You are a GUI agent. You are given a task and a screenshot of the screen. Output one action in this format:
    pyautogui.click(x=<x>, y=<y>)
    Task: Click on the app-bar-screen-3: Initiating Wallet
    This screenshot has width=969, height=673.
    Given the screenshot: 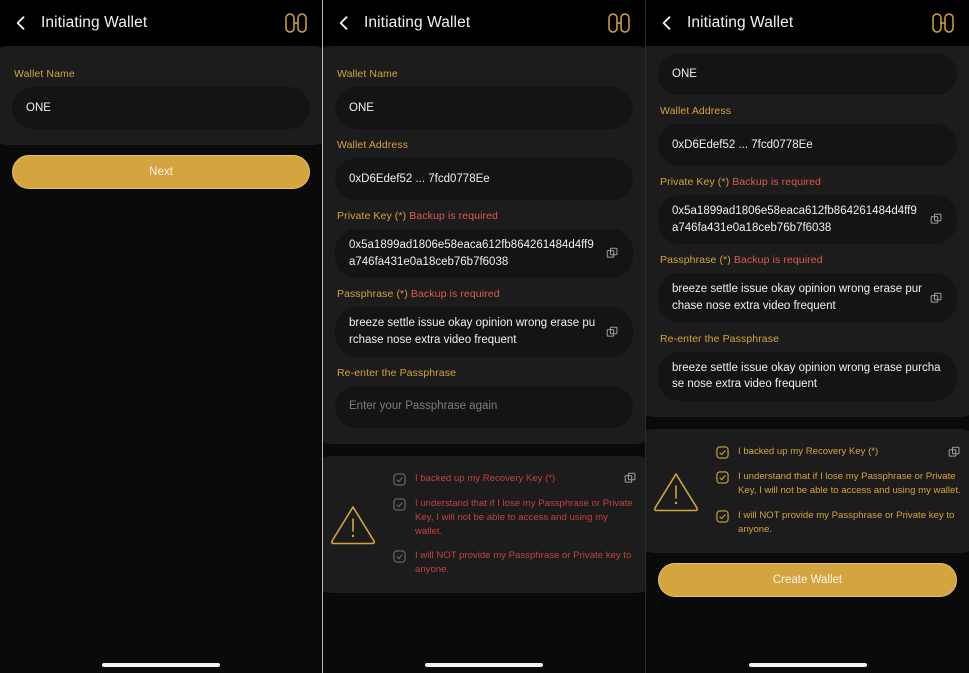 What is the action you would take?
    pyautogui.click(x=807, y=23)
    